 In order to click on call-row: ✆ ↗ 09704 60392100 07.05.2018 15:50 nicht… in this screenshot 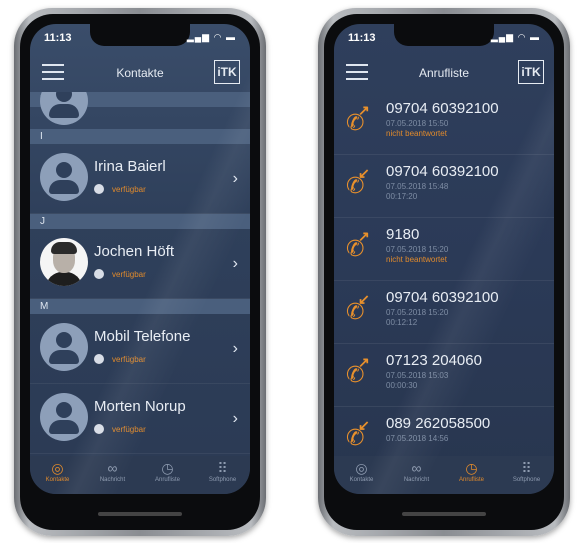, I will do `click(444, 123)`.